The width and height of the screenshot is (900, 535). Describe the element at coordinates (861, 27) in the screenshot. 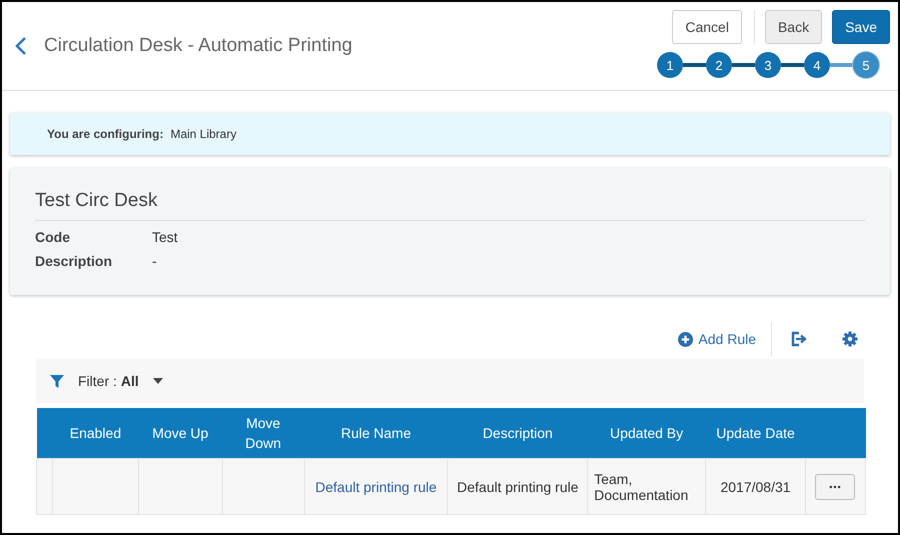

I see `save-button: Save` at that location.